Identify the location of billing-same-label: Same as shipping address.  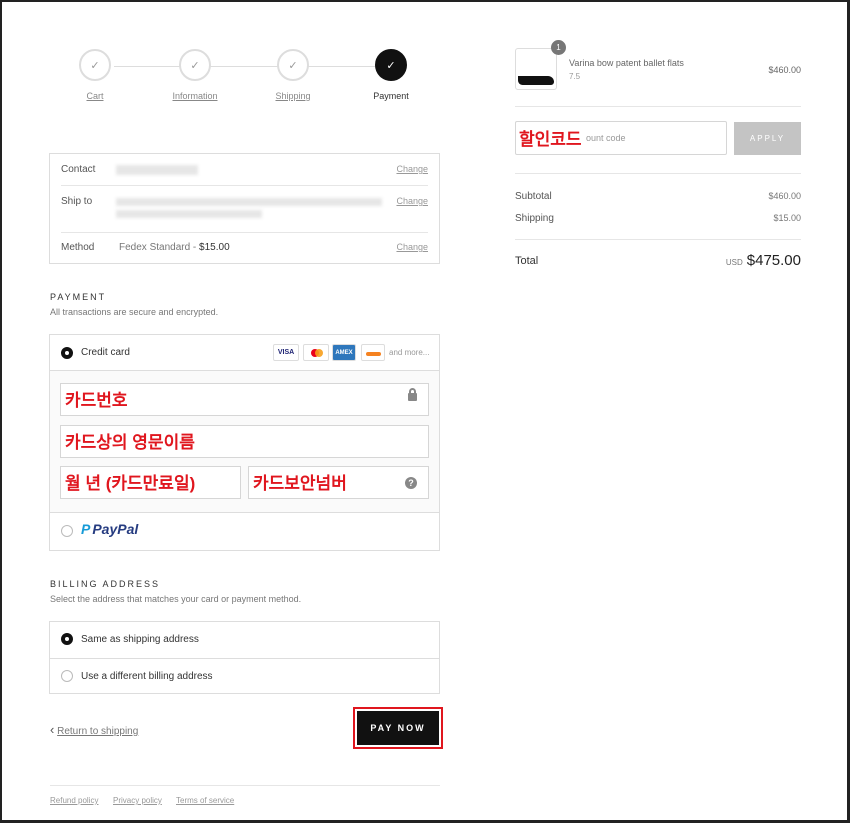
(140, 639).